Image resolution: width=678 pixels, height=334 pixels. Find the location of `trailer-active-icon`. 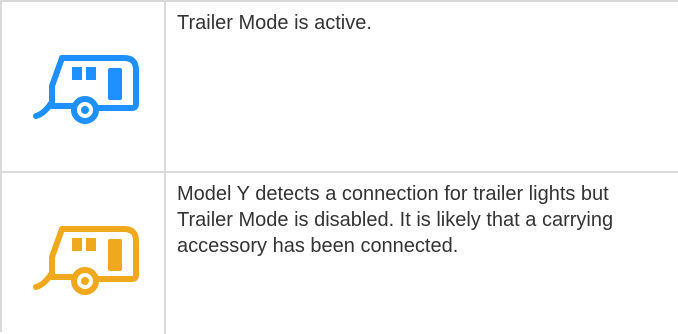

trailer-active-icon is located at coordinates (88, 88).